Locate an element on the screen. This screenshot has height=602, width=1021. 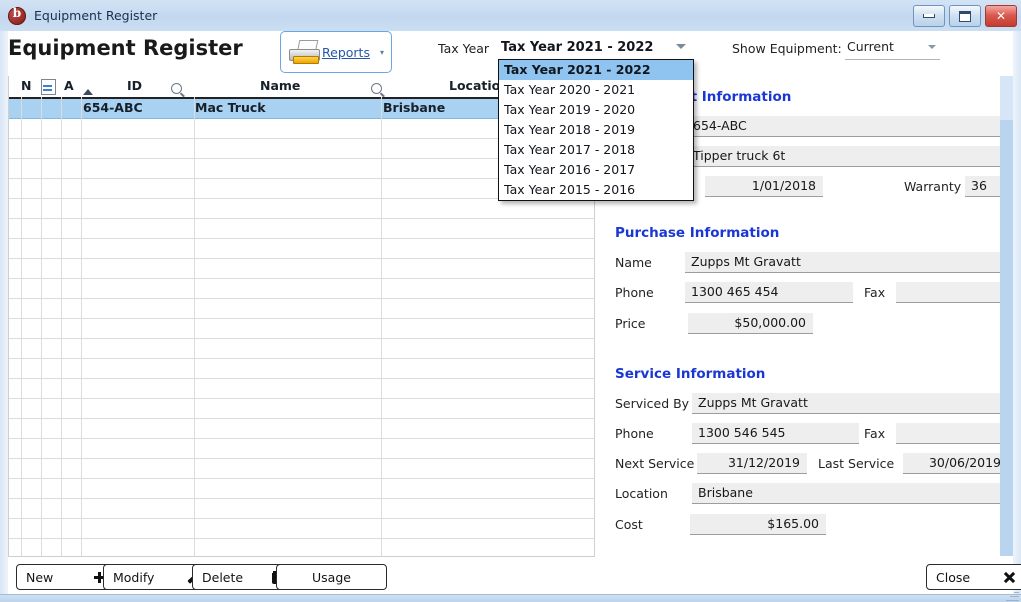
dropdown-option: Tax Year 2020 - 2021 is located at coordinates (596, 90).